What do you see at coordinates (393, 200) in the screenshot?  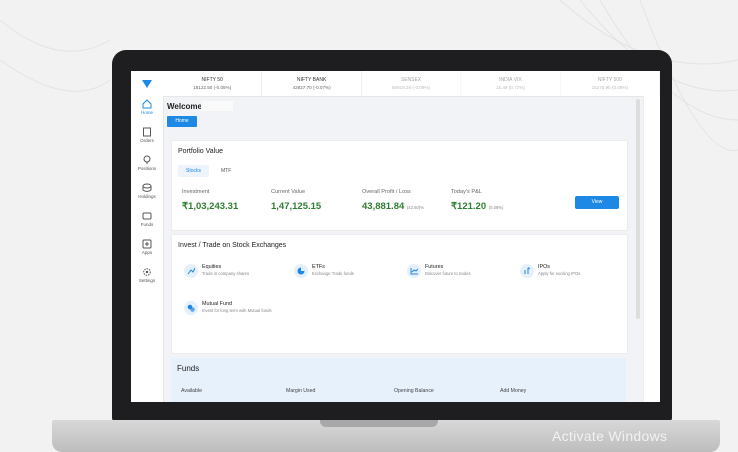 I see `profit-stat: Overall Profit / Loss 43,881.84 (42.50)%` at bounding box center [393, 200].